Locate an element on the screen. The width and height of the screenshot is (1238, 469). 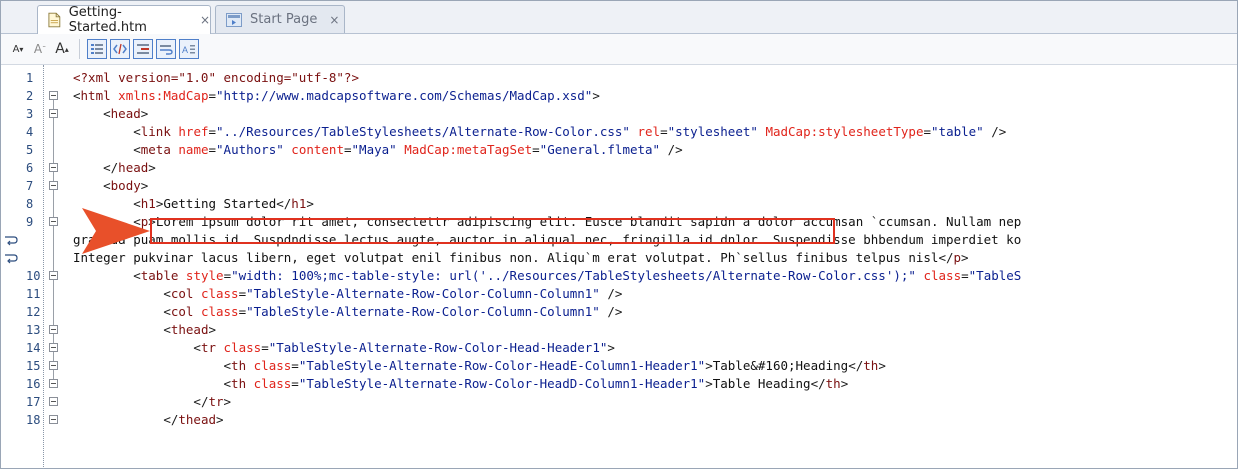
increase-font-button: A ▴ is located at coordinates (62, 49).